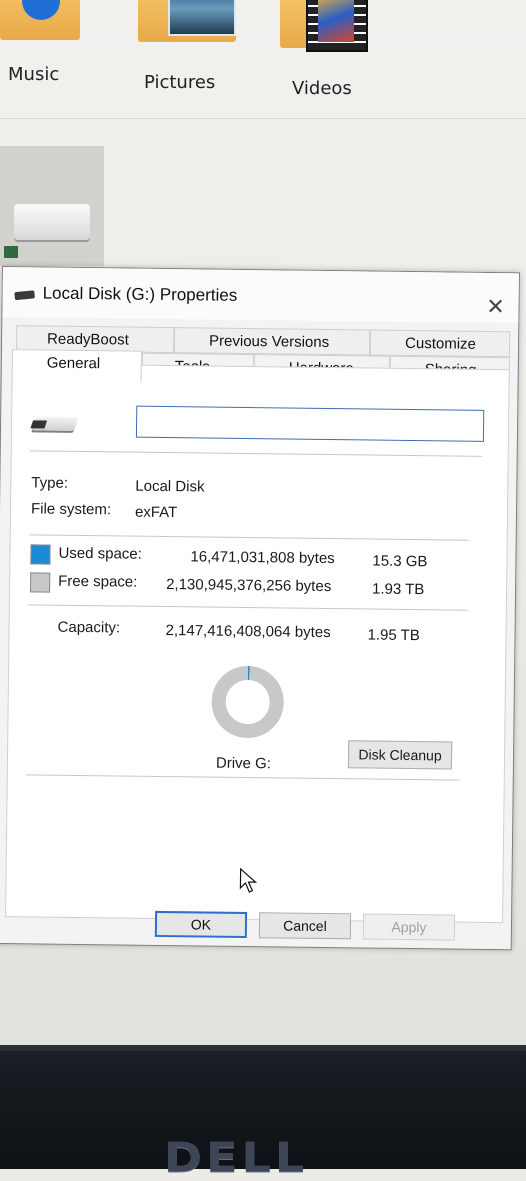 This screenshot has width=526, height=1181. I want to click on folder-label-music: Music, so click(34, 74).